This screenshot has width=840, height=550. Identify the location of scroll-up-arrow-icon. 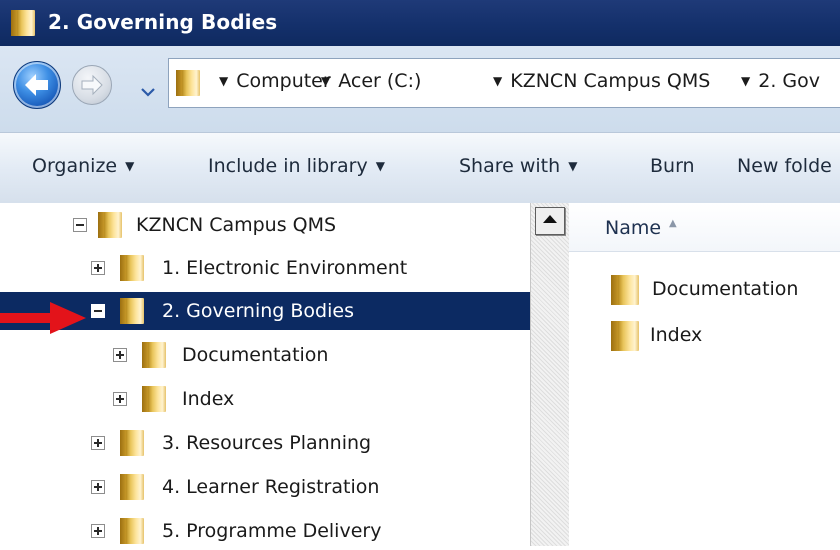
(550, 221).